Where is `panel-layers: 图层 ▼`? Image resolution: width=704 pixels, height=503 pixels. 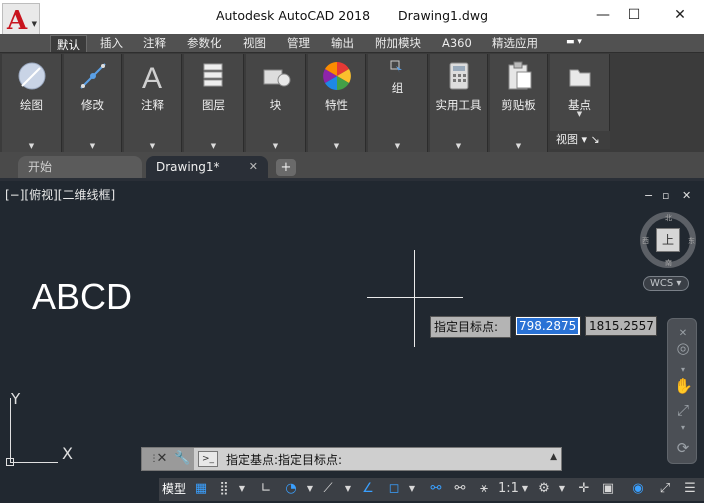
panel-layers: 图层 ▼ is located at coordinates (214, 103).